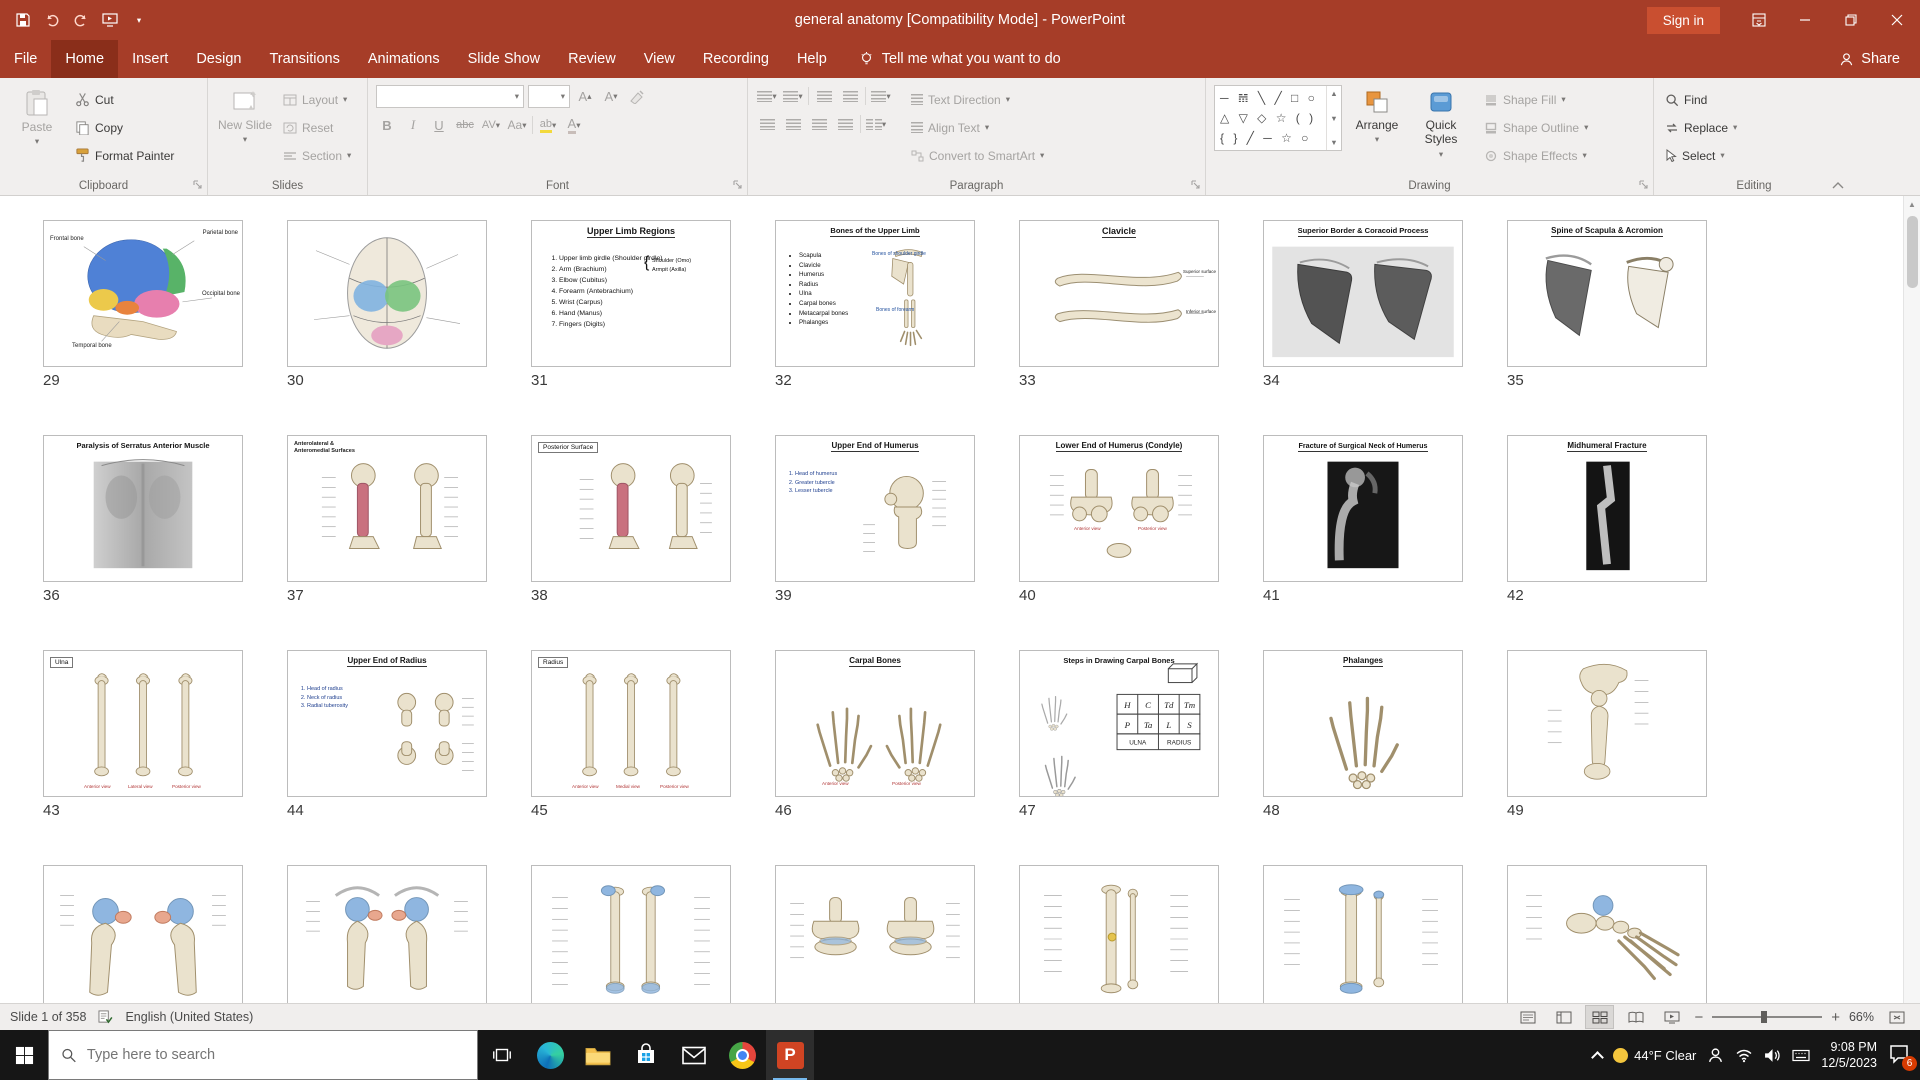 The image size is (1920, 1080). What do you see at coordinates (37, 131) in the screenshot?
I see `paste-button: Paste ▾` at bounding box center [37, 131].